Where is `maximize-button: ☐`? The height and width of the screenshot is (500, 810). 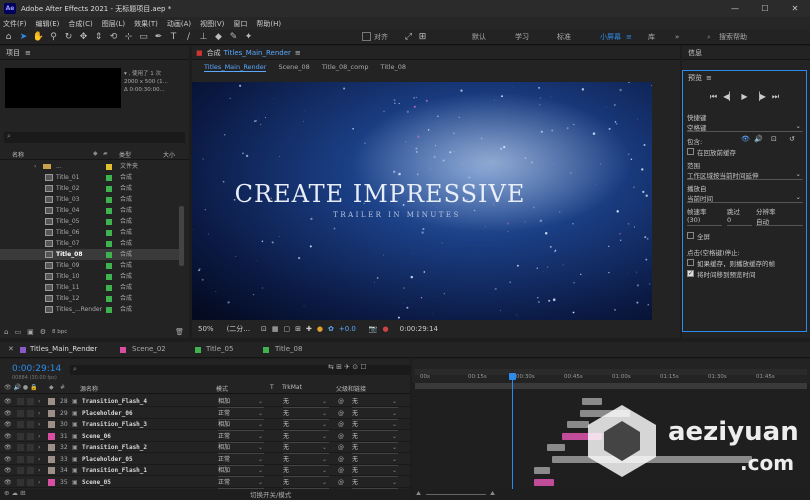 maximize-button: ☐ is located at coordinates (765, 8).